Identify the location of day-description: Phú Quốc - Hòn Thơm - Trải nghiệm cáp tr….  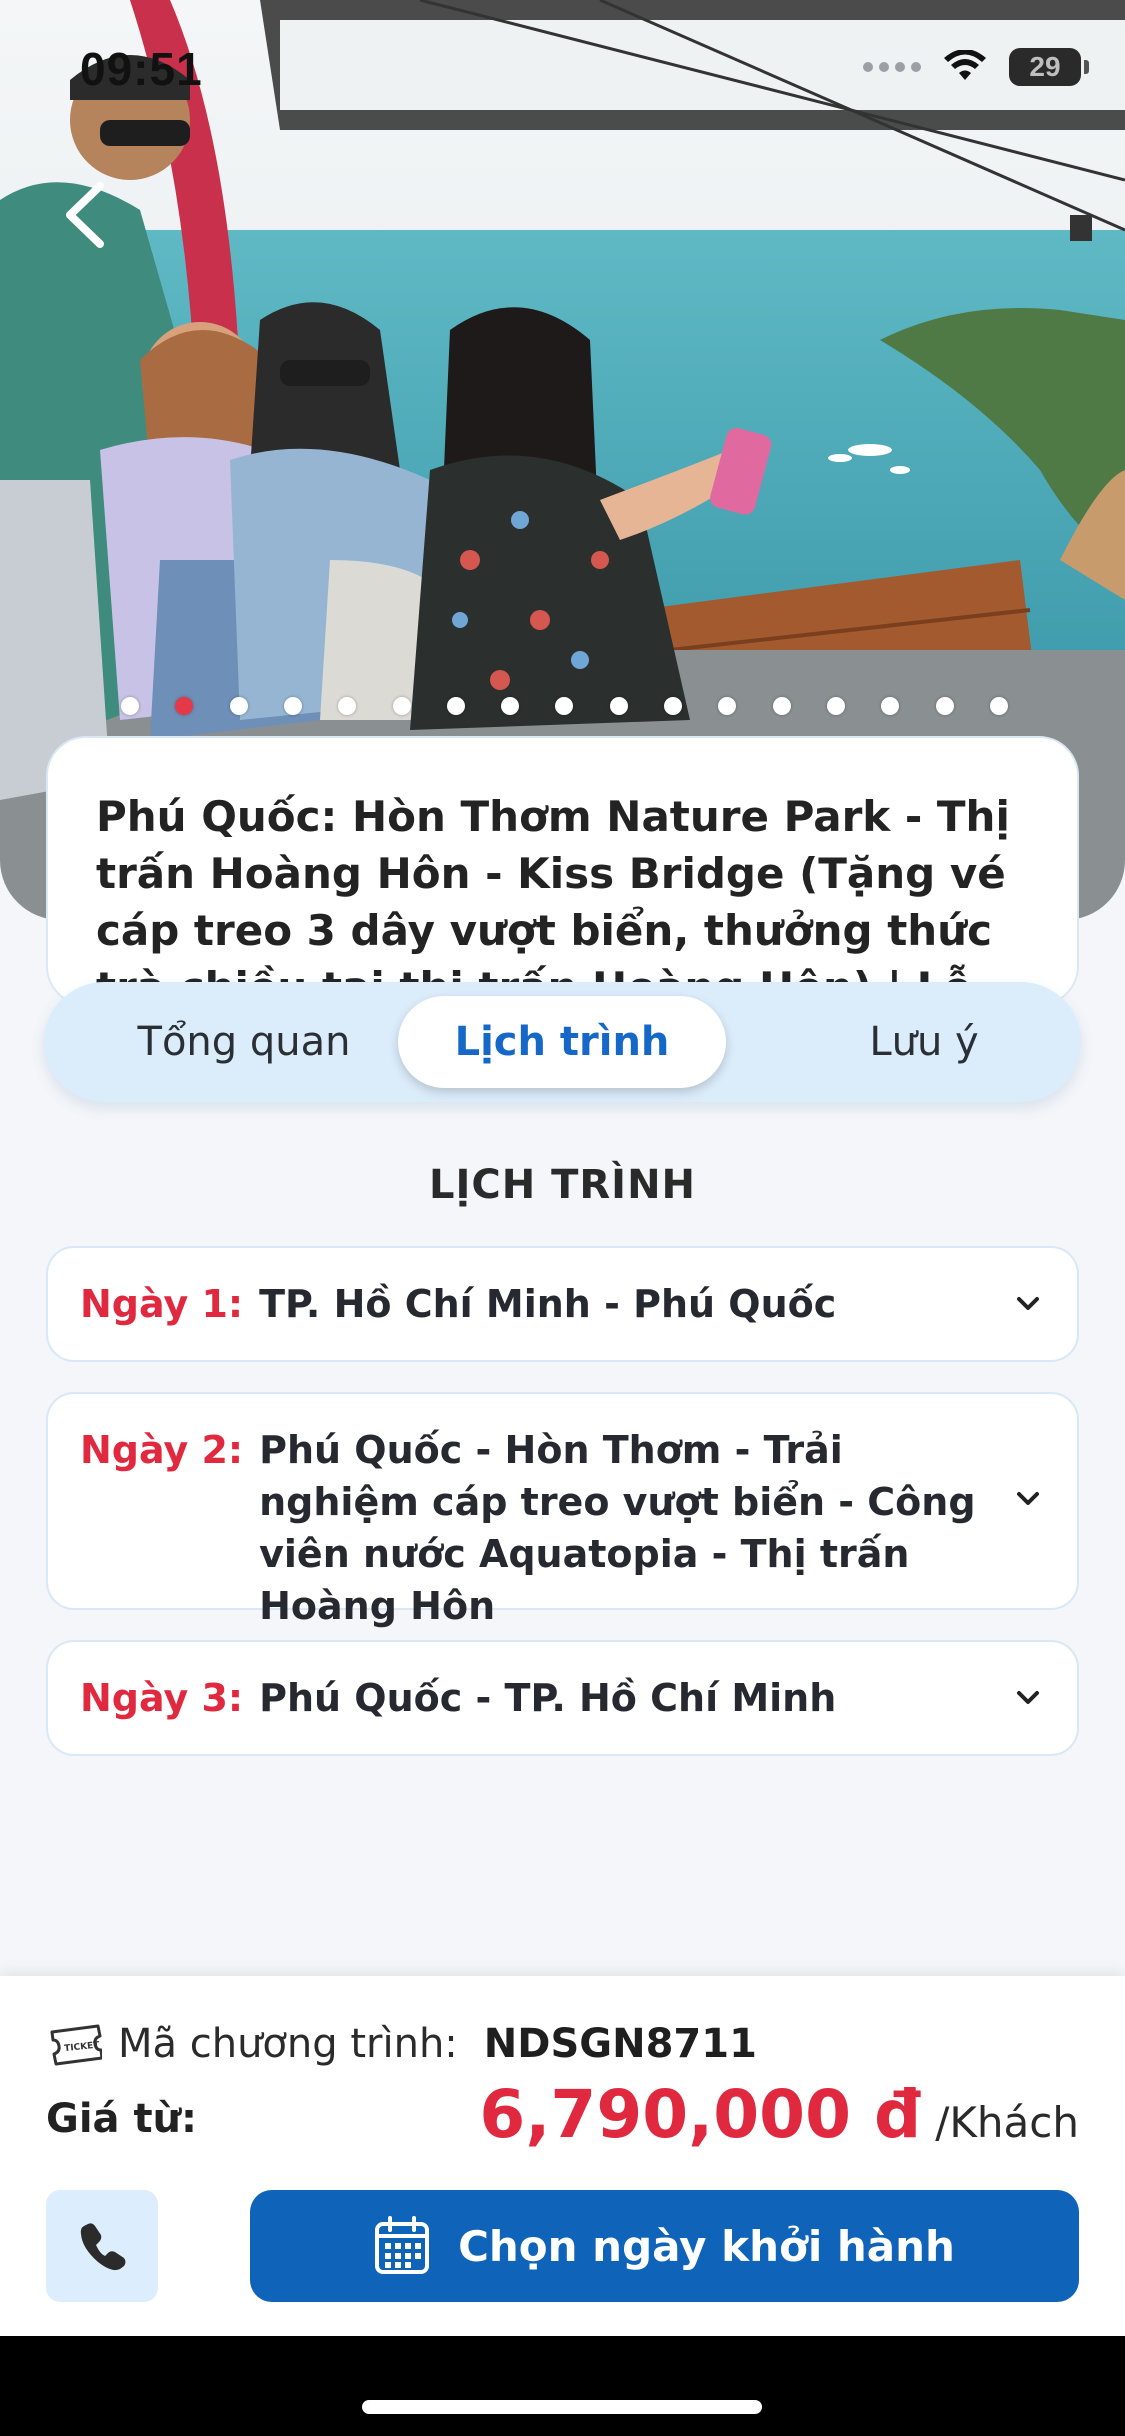
(617, 1528).